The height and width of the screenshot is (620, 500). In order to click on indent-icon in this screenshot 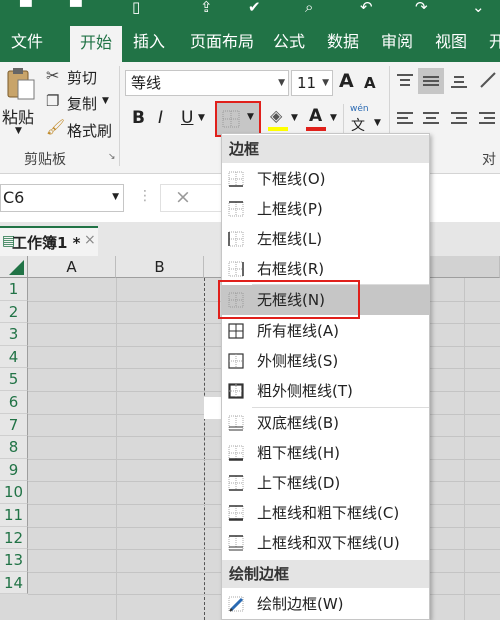, I will do `click(487, 119)`.